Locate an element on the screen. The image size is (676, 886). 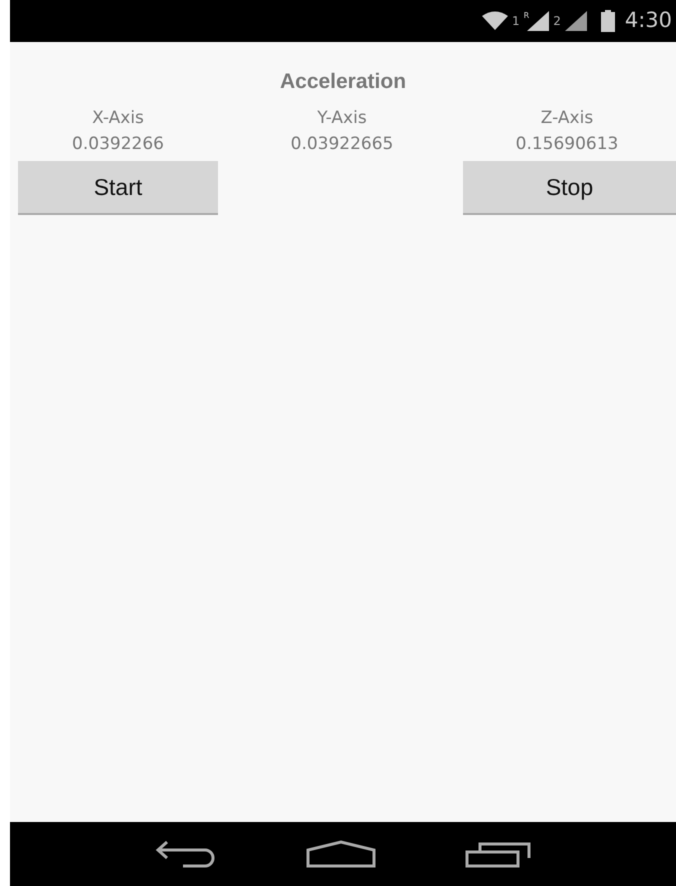
axis-label: X-Axis is located at coordinates (118, 118).